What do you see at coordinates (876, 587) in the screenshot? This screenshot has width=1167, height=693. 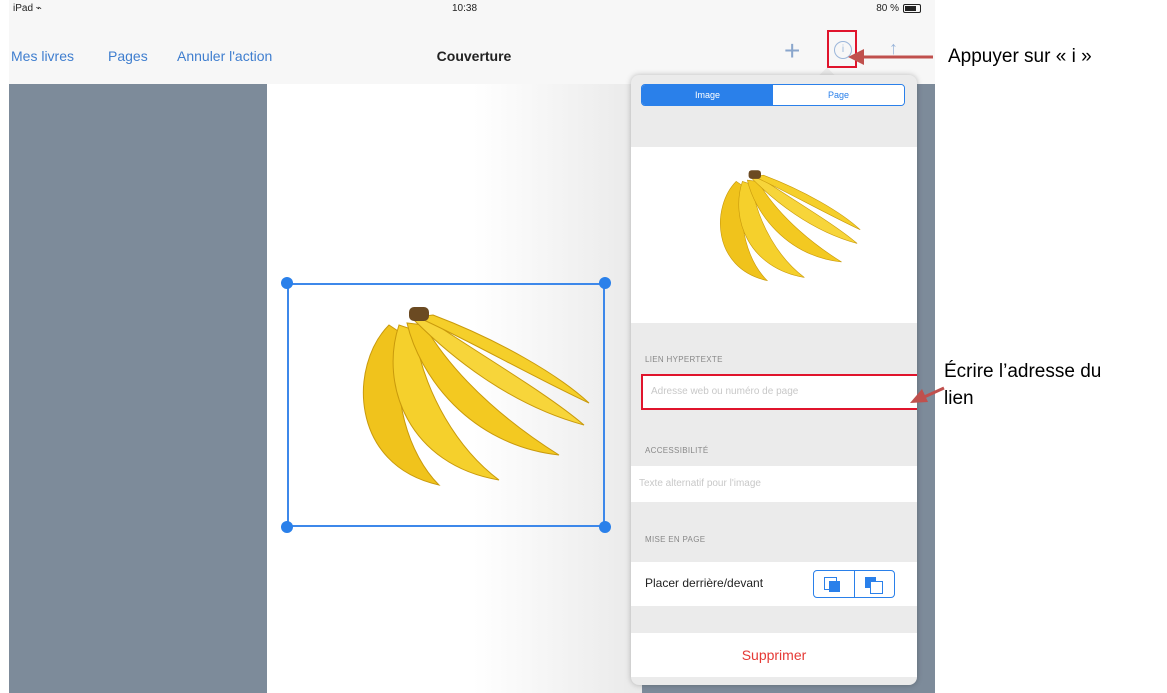 I see `bring-forward-front-square` at bounding box center [876, 587].